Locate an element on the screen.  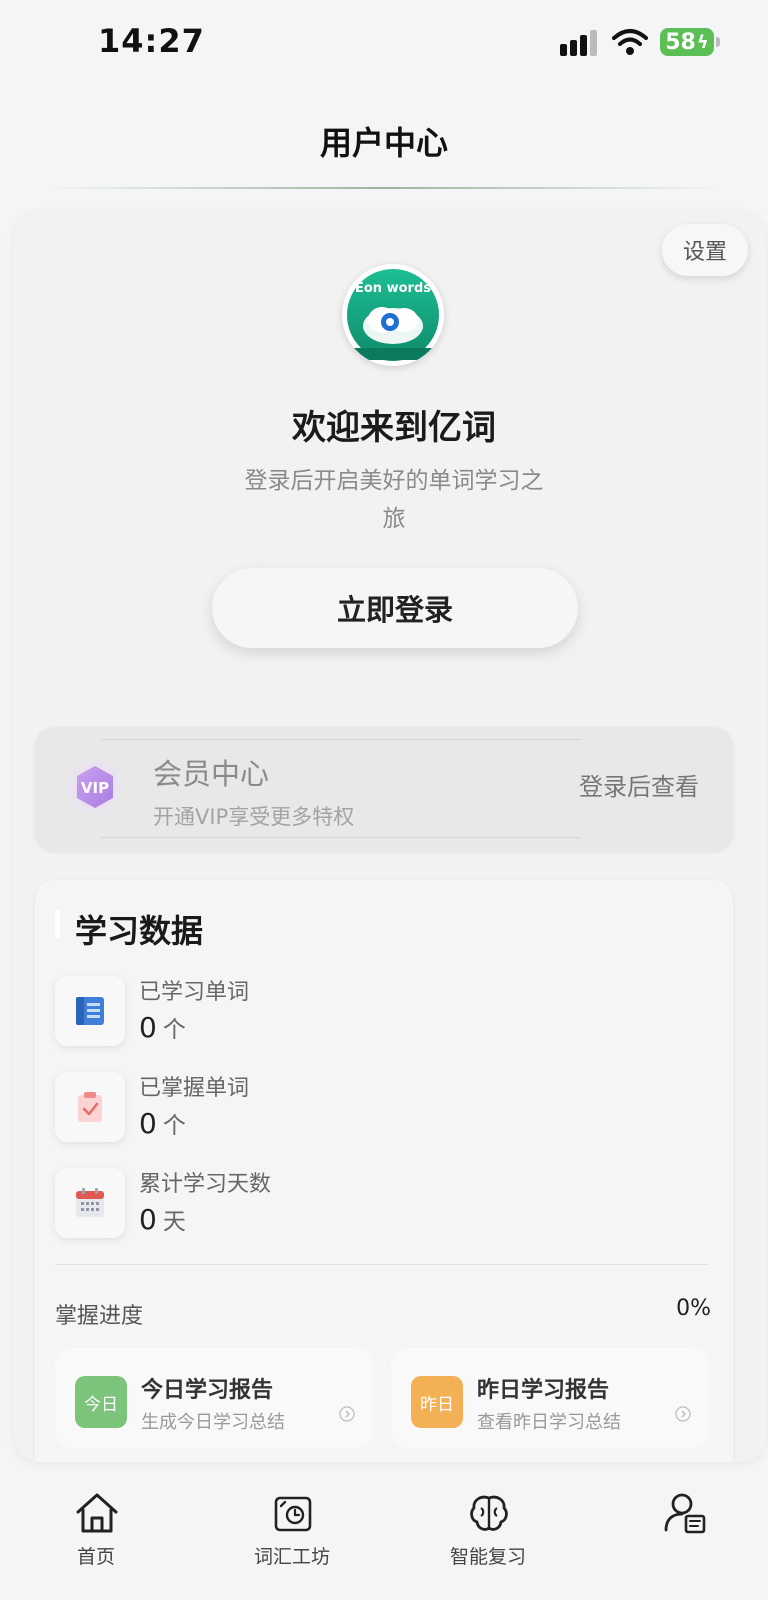
stat-study-days: 累计学习天数 0天 is located at coordinates (315, 1210).